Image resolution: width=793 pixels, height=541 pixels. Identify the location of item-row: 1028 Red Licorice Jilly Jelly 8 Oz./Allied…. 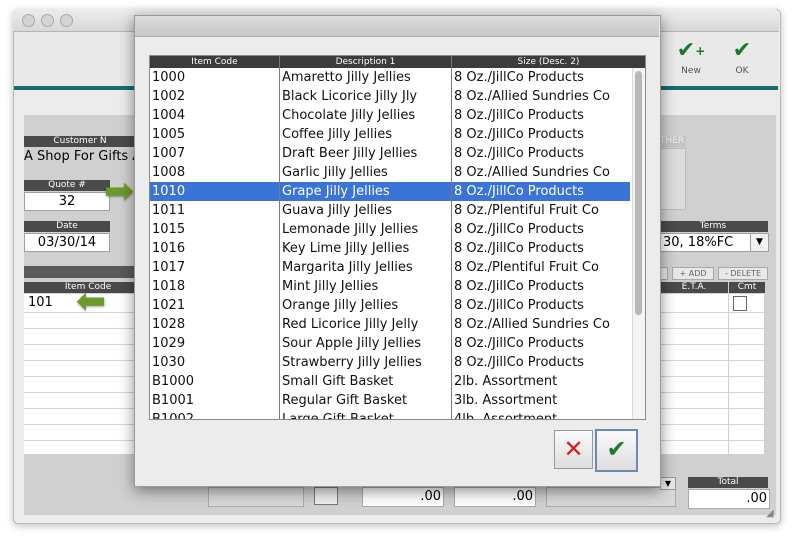
(390, 324).